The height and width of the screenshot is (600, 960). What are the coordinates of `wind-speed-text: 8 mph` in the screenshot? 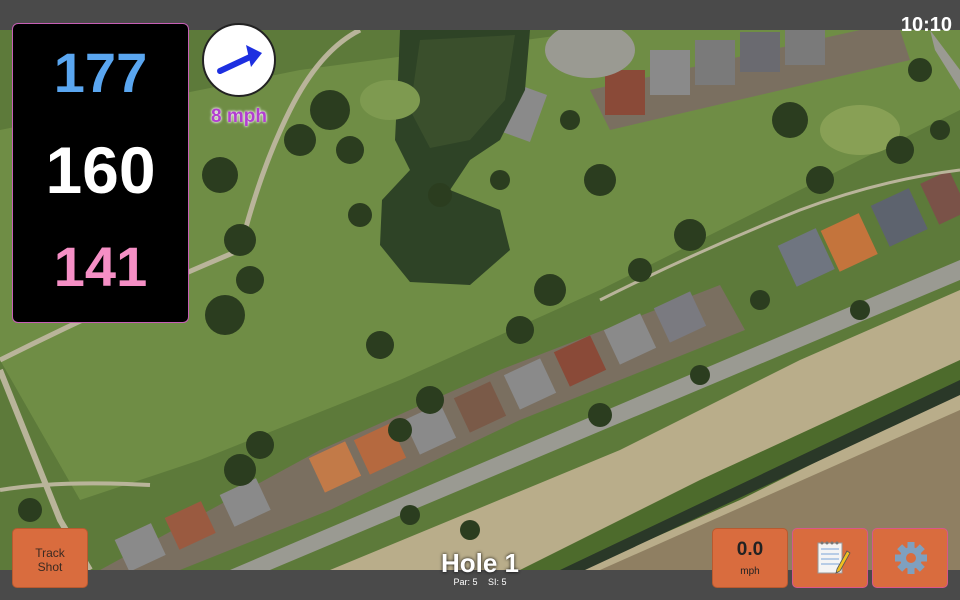 It's located at (239, 116).